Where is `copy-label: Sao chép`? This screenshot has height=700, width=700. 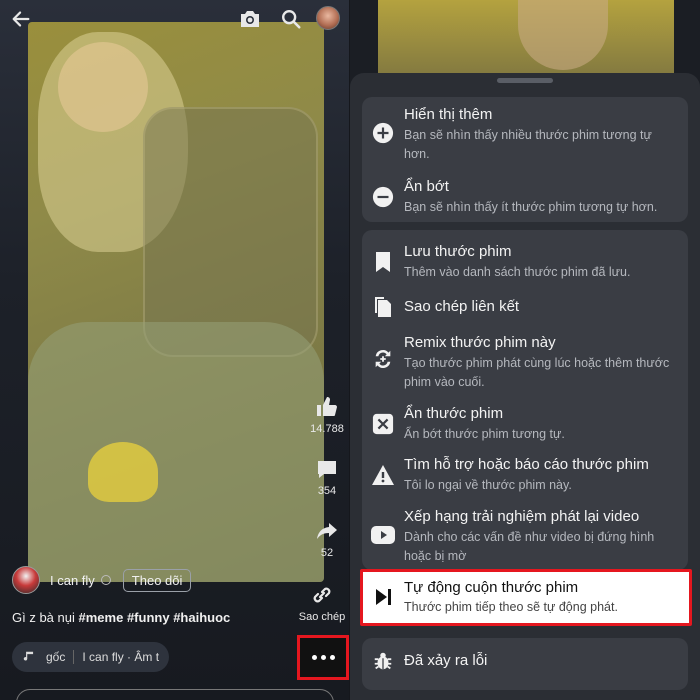
copy-label: Sao chép is located at coordinates (322, 617).